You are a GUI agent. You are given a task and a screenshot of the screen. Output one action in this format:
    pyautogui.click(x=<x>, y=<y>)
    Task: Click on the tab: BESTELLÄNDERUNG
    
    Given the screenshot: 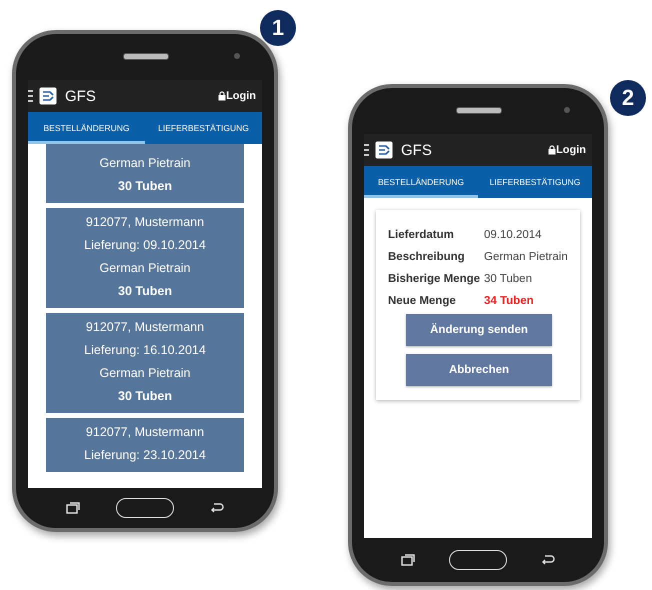 What is the action you would take?
    pyautogui.click(x=421, y=182)
    